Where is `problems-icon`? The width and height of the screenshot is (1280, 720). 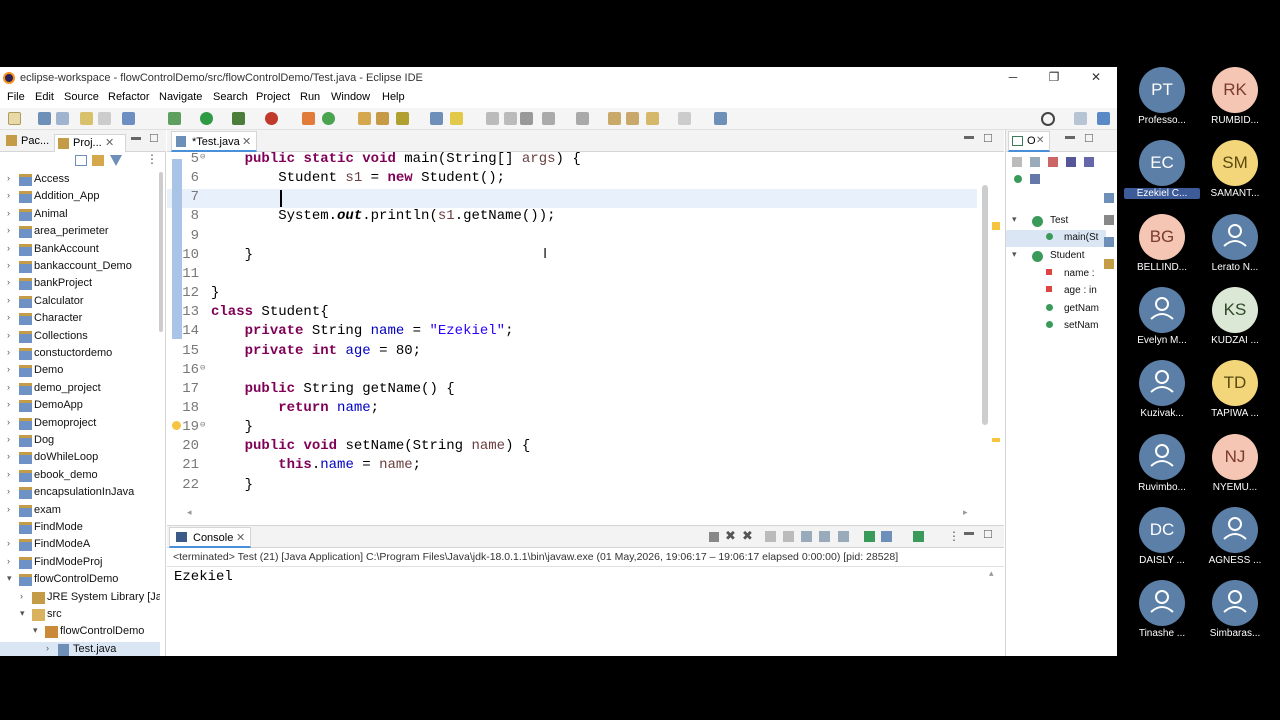
problems-icon is located at coordinates (1109, 264).